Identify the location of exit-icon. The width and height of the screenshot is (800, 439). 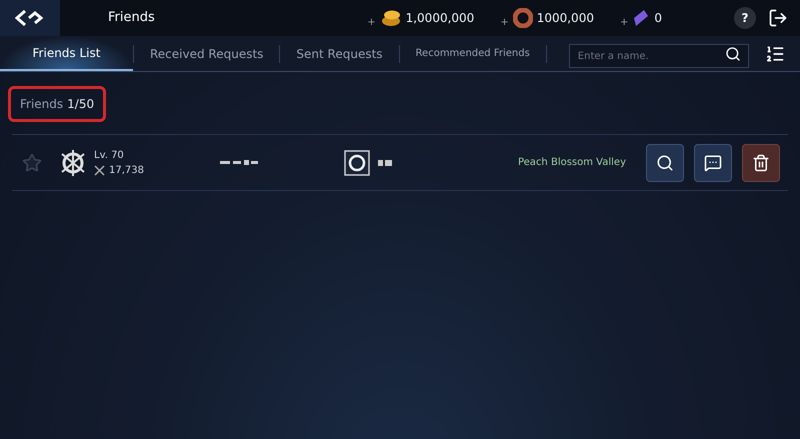
(778, 18).